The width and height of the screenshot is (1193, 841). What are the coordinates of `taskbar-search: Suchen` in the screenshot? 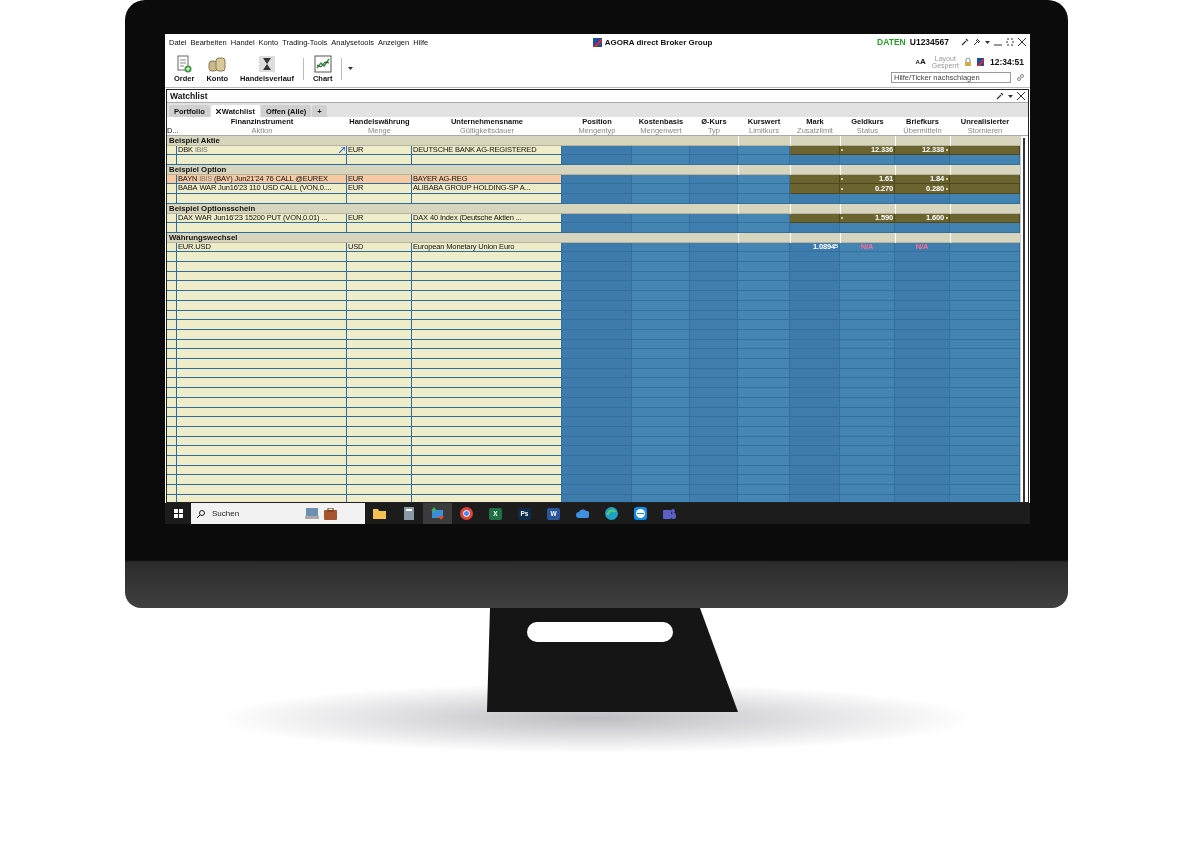 It's located at (278, 513).